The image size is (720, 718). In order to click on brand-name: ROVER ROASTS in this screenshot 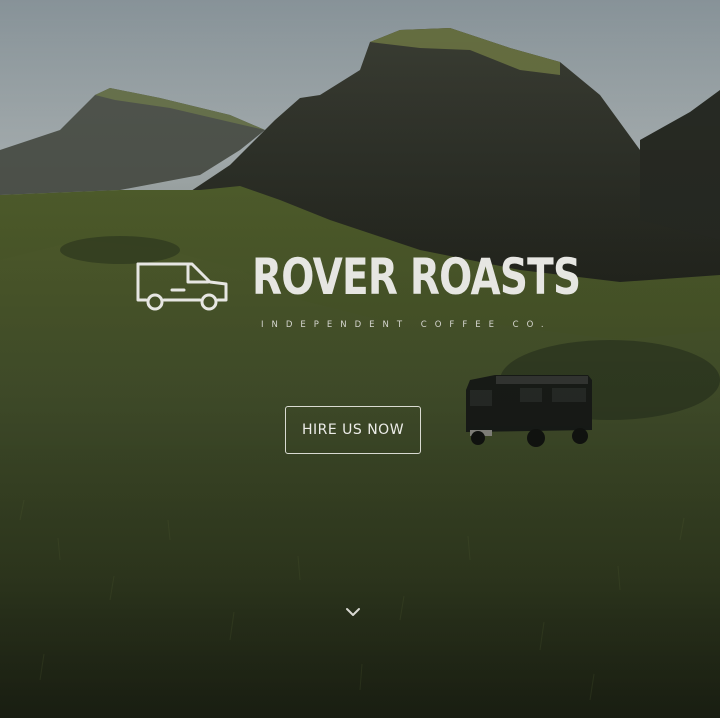, I will do `click(416, 277)`.